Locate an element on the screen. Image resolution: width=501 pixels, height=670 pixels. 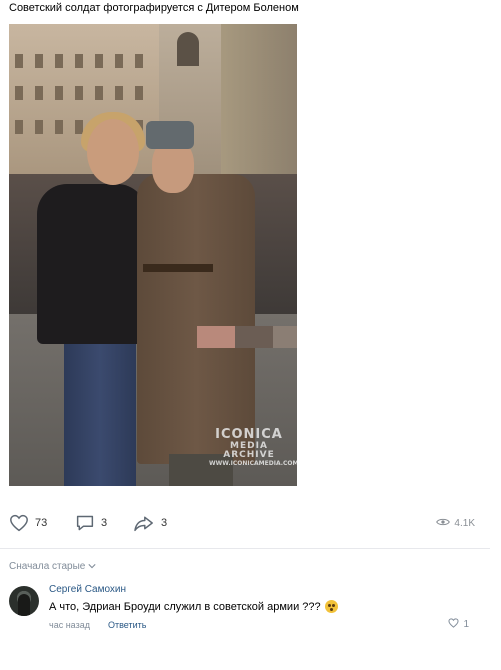
like-button: 73 is located at coordinates (28, 523).